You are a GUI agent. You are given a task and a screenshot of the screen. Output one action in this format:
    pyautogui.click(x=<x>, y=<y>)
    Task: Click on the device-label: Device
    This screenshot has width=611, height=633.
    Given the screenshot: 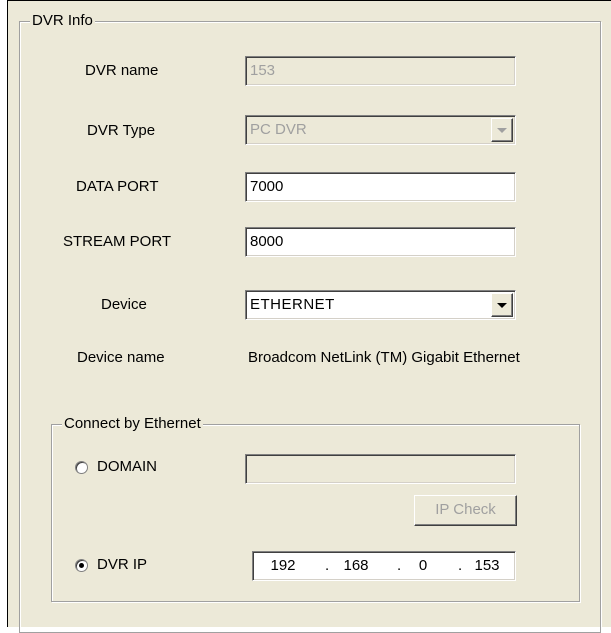 What is the action you would take?
    pyautogui.click(x=124, y=304)
    